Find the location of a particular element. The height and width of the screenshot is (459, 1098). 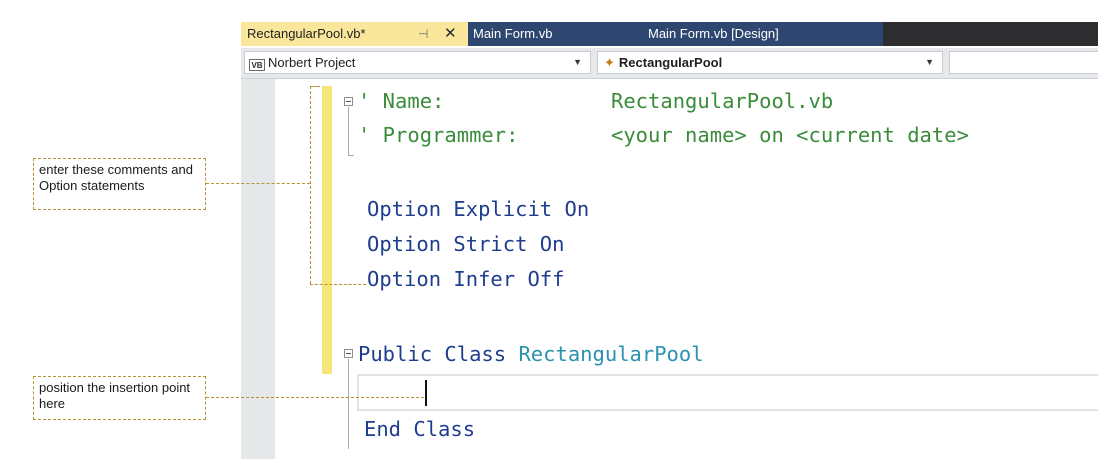

callout-insertion-point: position the insertion point here is located at coordinates (119, 398).